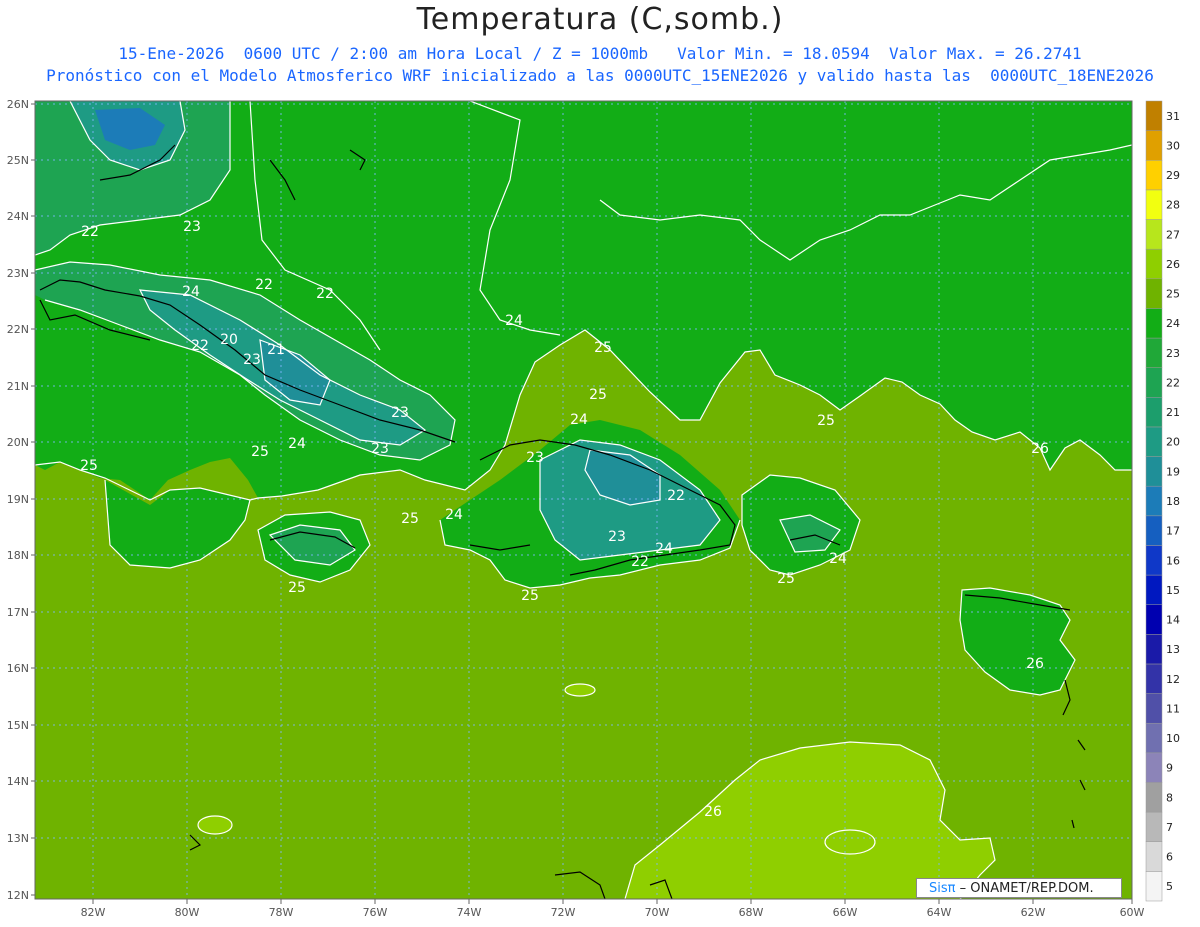  What do you see at coordinates (1173, 294) in the screenshot?
I see `colorbar-label: 25` at bounding box center [1173, 294].